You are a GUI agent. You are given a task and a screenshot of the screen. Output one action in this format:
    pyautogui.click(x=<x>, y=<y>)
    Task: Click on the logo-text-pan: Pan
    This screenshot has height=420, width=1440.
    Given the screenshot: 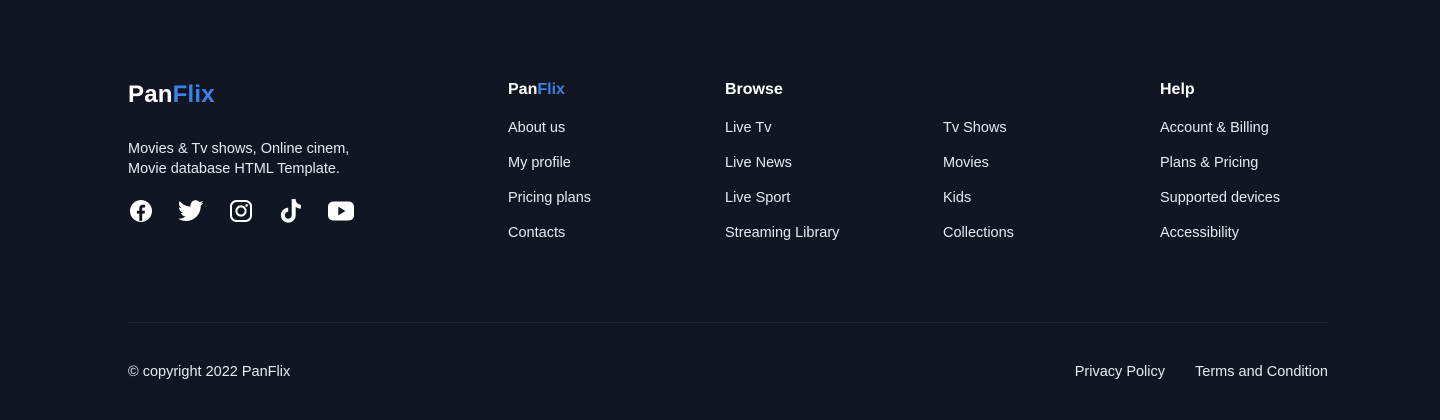 What is the action you would take?
    pyautogui.click(x=150, y=94)
    